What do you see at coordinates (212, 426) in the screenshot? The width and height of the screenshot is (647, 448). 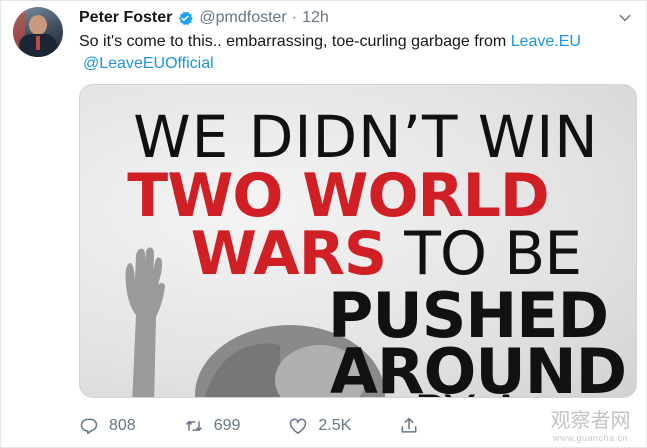 I see `retweet-button: 699` at bounding box center [212, 426].